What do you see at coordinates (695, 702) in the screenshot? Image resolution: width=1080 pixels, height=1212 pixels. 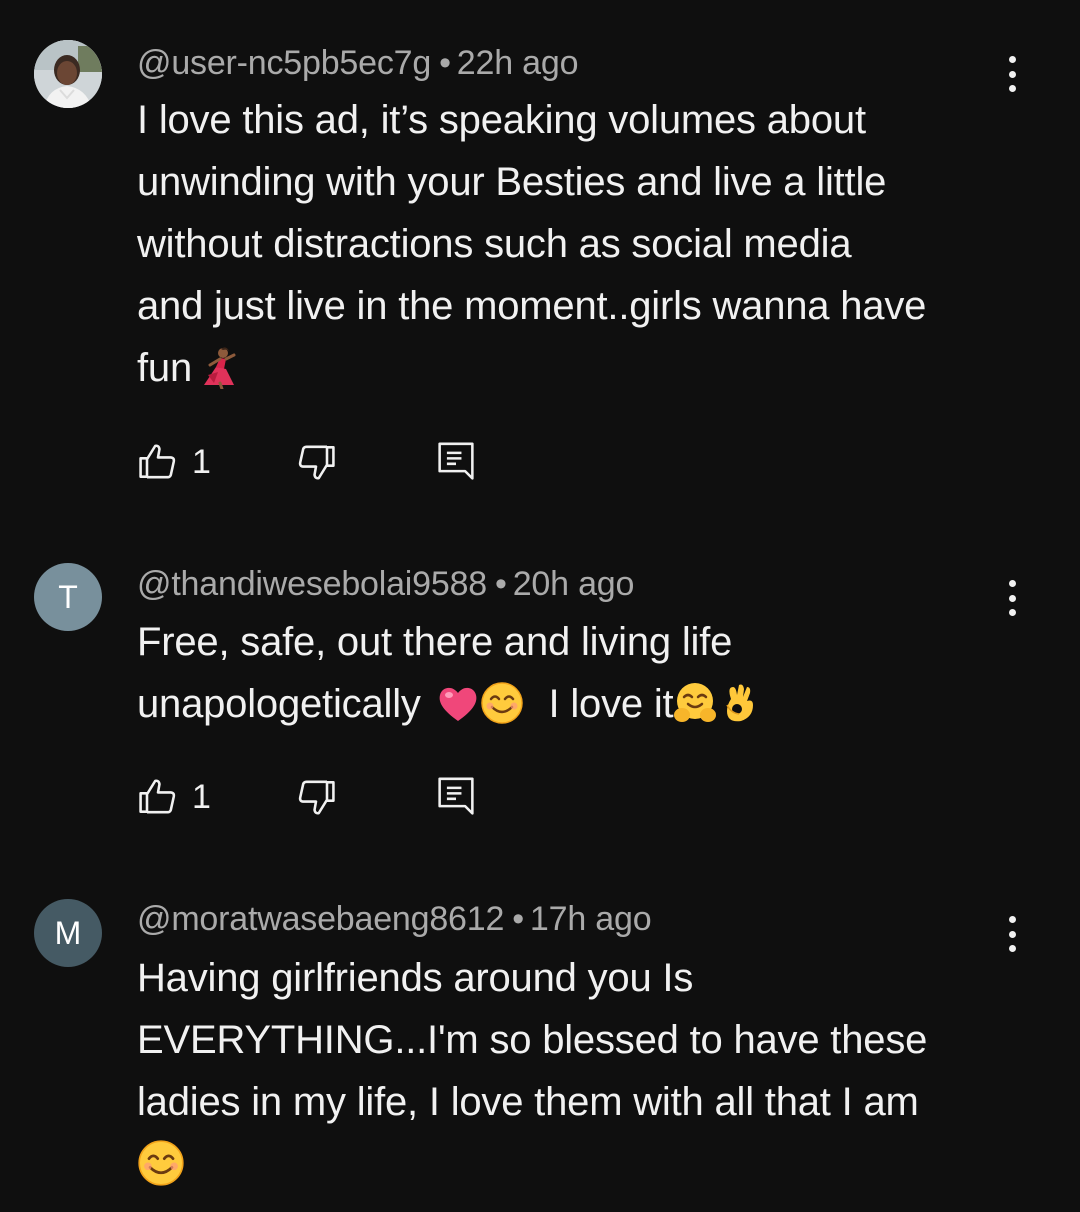 I see `hug-emoji` at bounding box center [695, 702].